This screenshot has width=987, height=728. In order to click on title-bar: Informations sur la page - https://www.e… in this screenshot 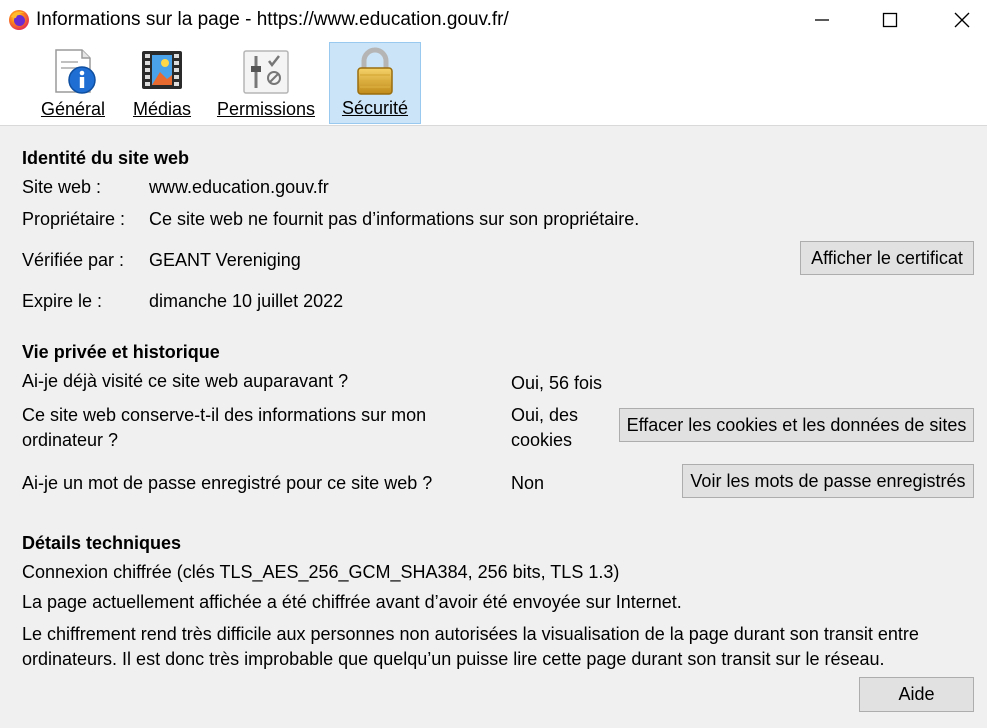, I will do `click(493, 21)`.